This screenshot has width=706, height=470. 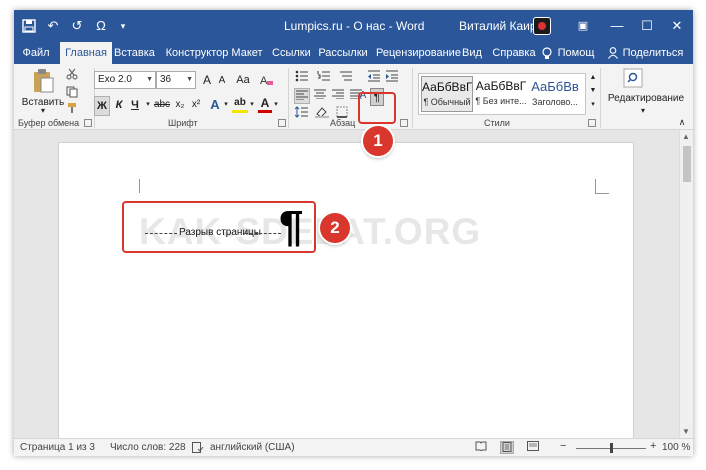 What do you see at coordinates (197, 53) in the screenshot?
I see `tab-design: Конструктор` at bounding box center [197, 53].